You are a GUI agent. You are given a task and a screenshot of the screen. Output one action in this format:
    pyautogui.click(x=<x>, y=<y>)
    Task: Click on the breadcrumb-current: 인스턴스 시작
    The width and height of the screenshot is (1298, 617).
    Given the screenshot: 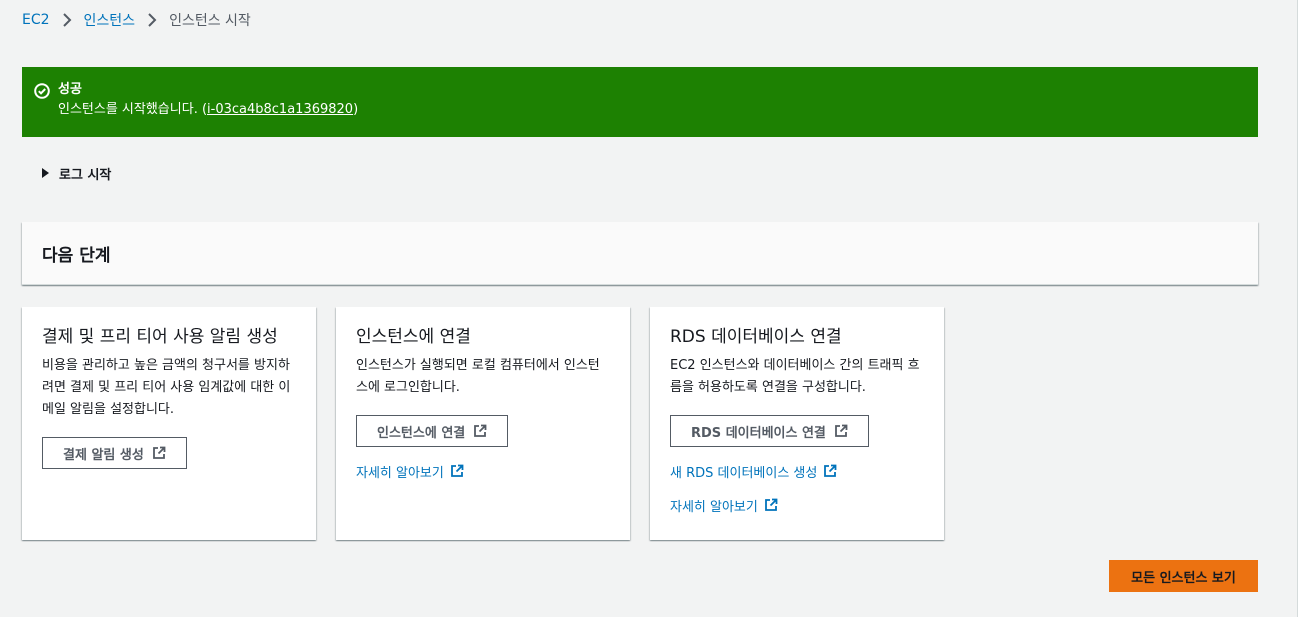 What is the action you would take?
    pyautogui.click(x=210, y=21)
    